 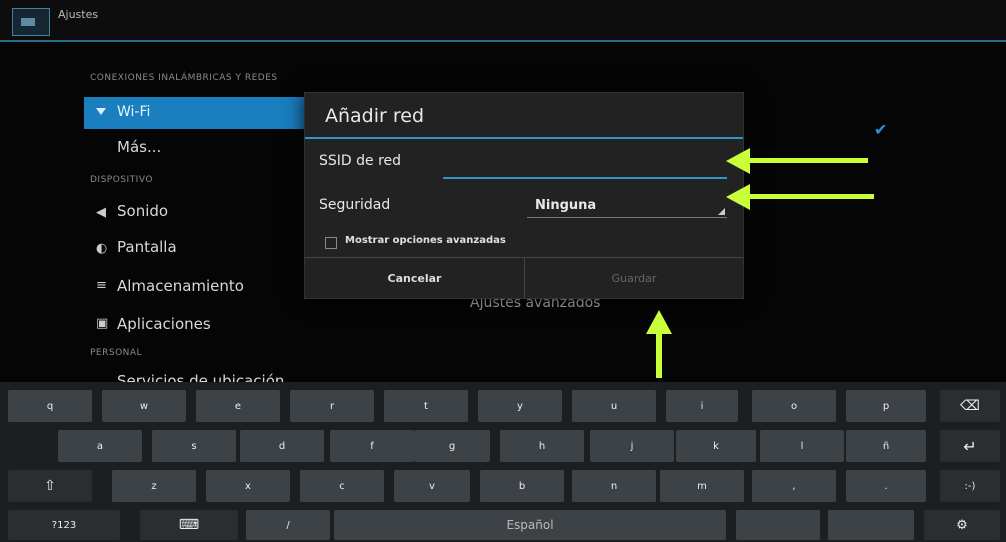 What do you see at coordinates (288, 525) in the screenshot?
I see `key-slash: /` at bounding box center [288, 525].